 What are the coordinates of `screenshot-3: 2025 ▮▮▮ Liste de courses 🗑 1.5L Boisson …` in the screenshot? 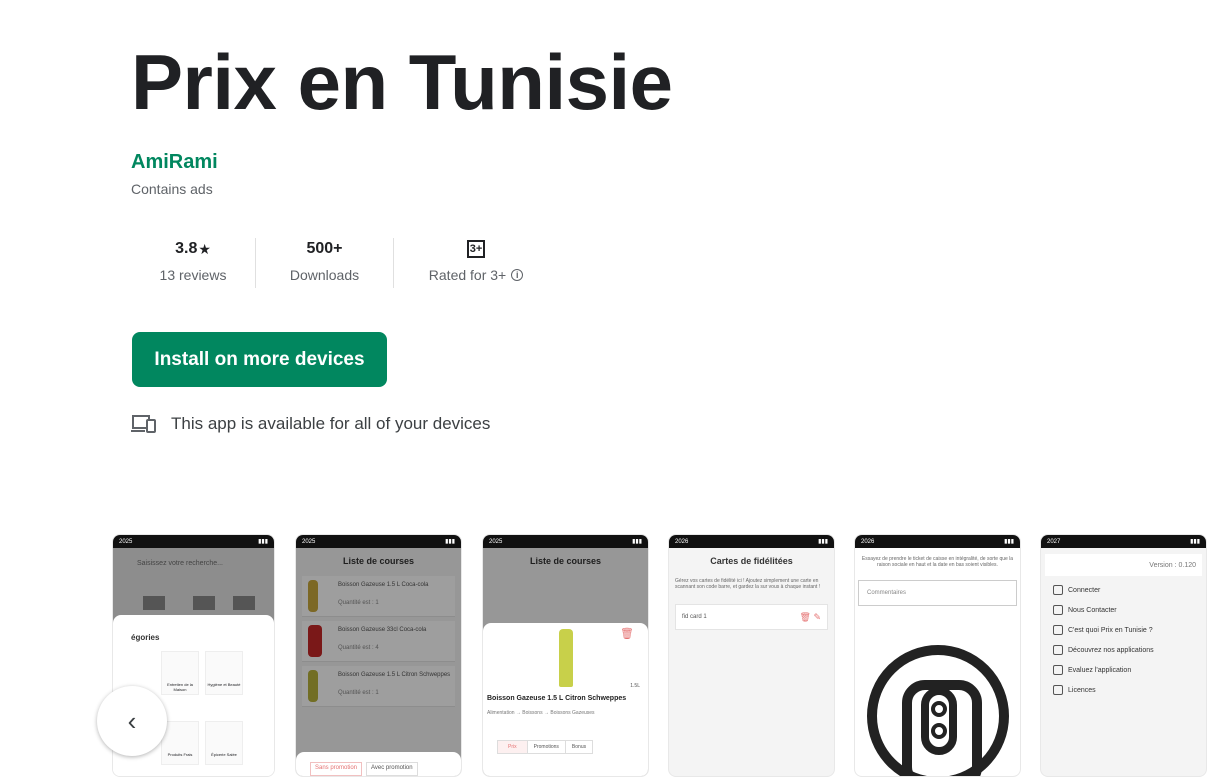 It's located at (565, 655).